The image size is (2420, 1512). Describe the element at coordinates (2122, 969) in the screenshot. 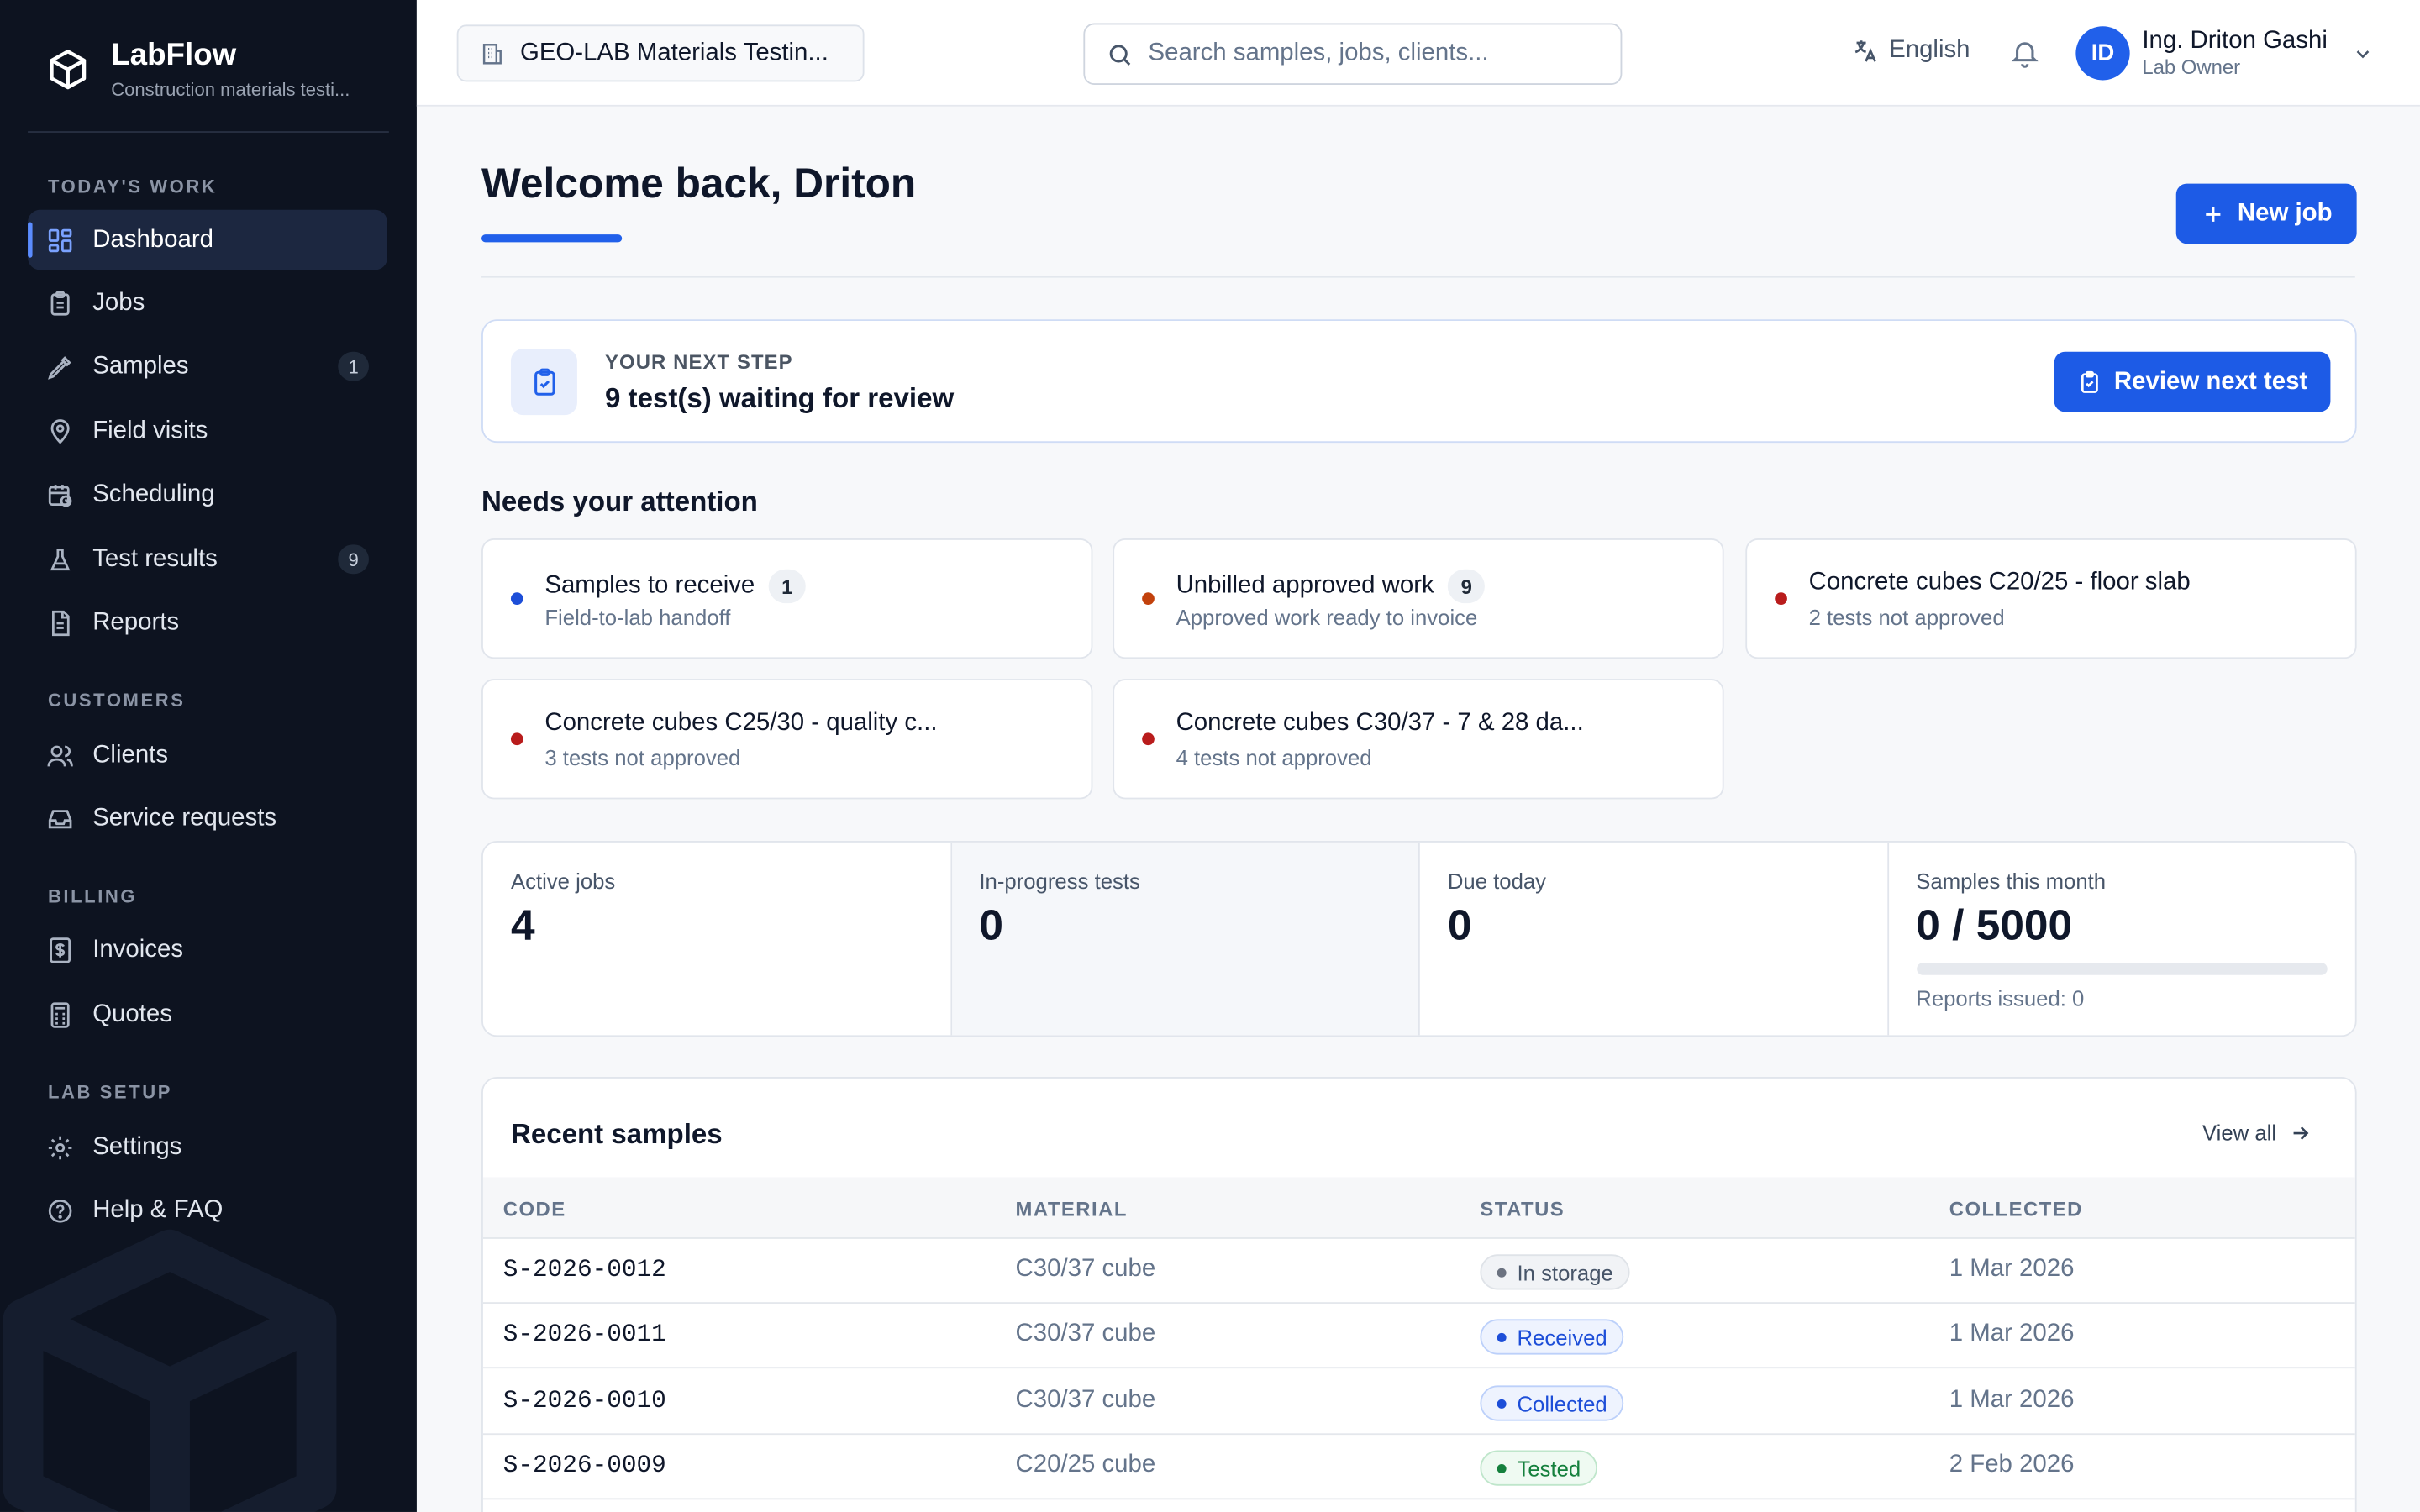

I see `samples-progress-bar` at that location.